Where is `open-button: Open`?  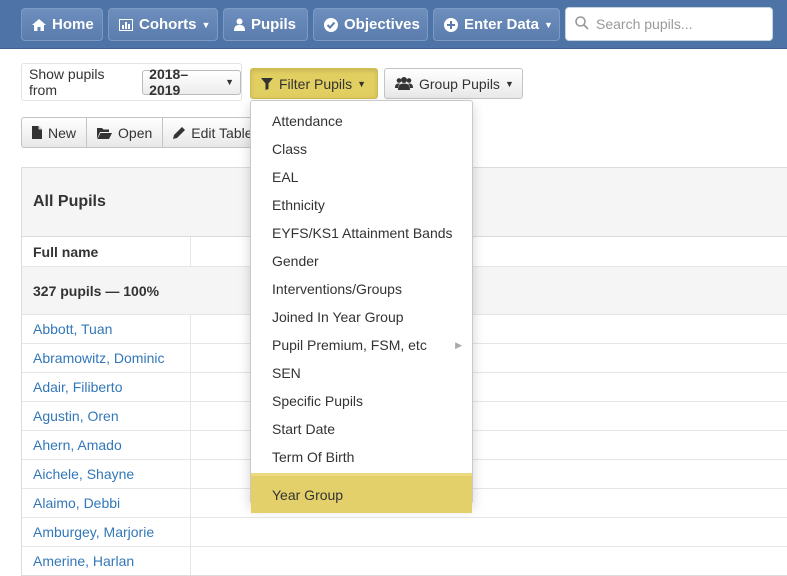
open-button: Open is located at coordinates (125, 132).